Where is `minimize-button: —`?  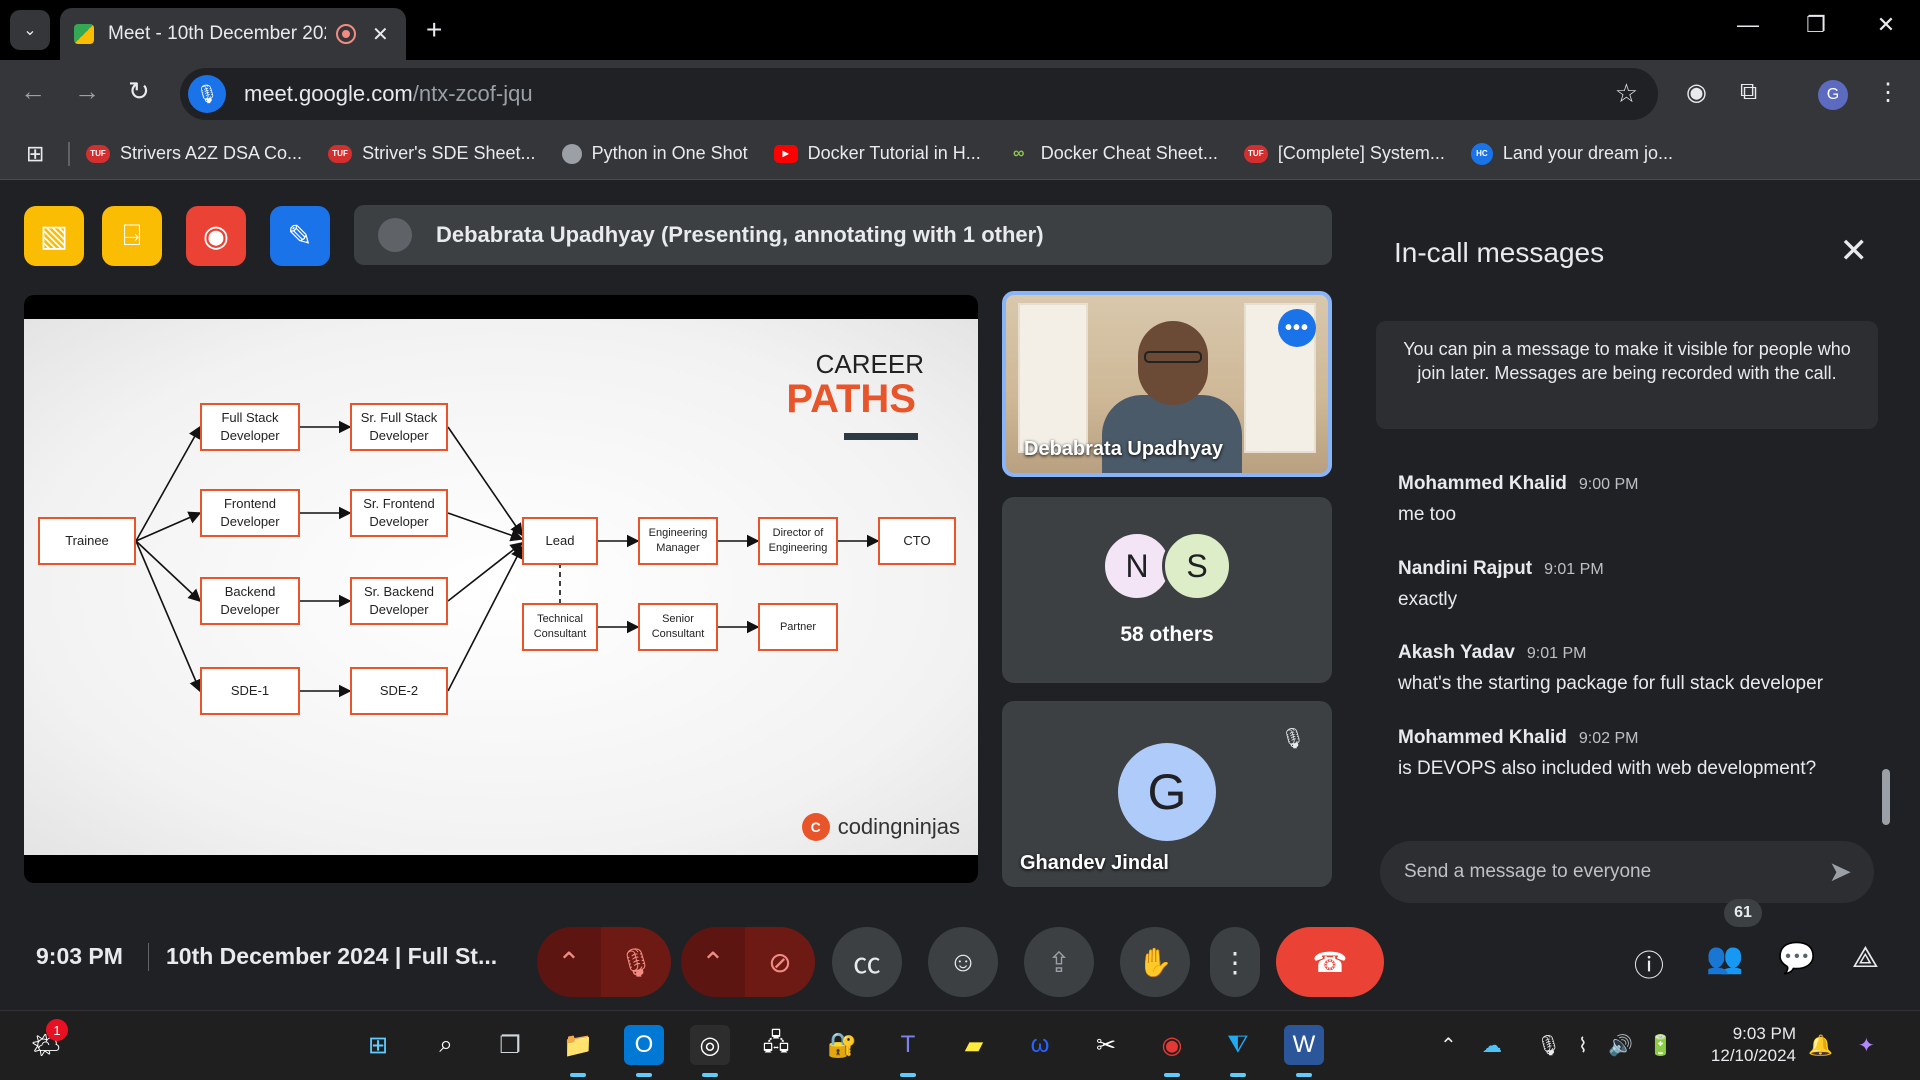 minimize-button: — is located at coordinates (1748, 25).